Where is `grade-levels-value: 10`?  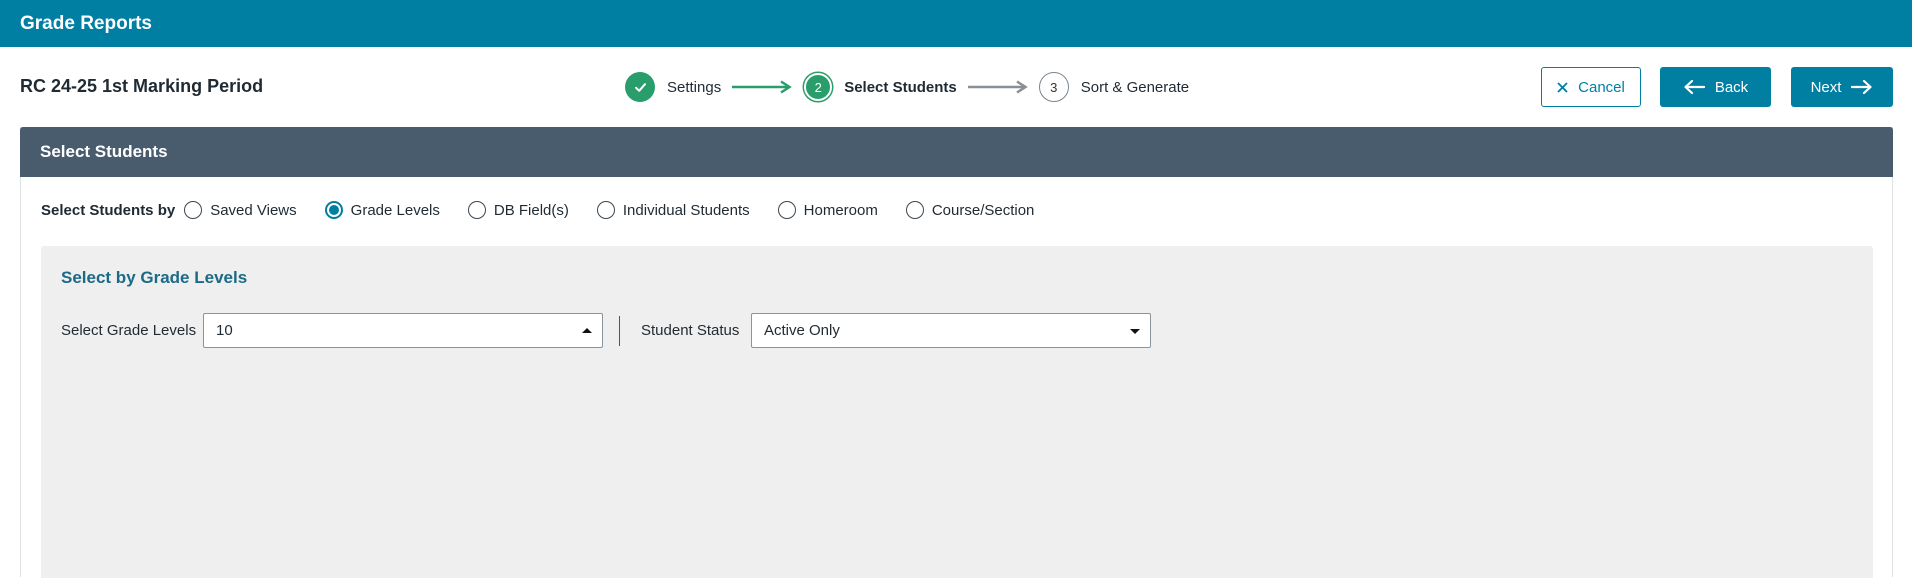 grade-levels-value: 10 is located at coordinates (224, 330).